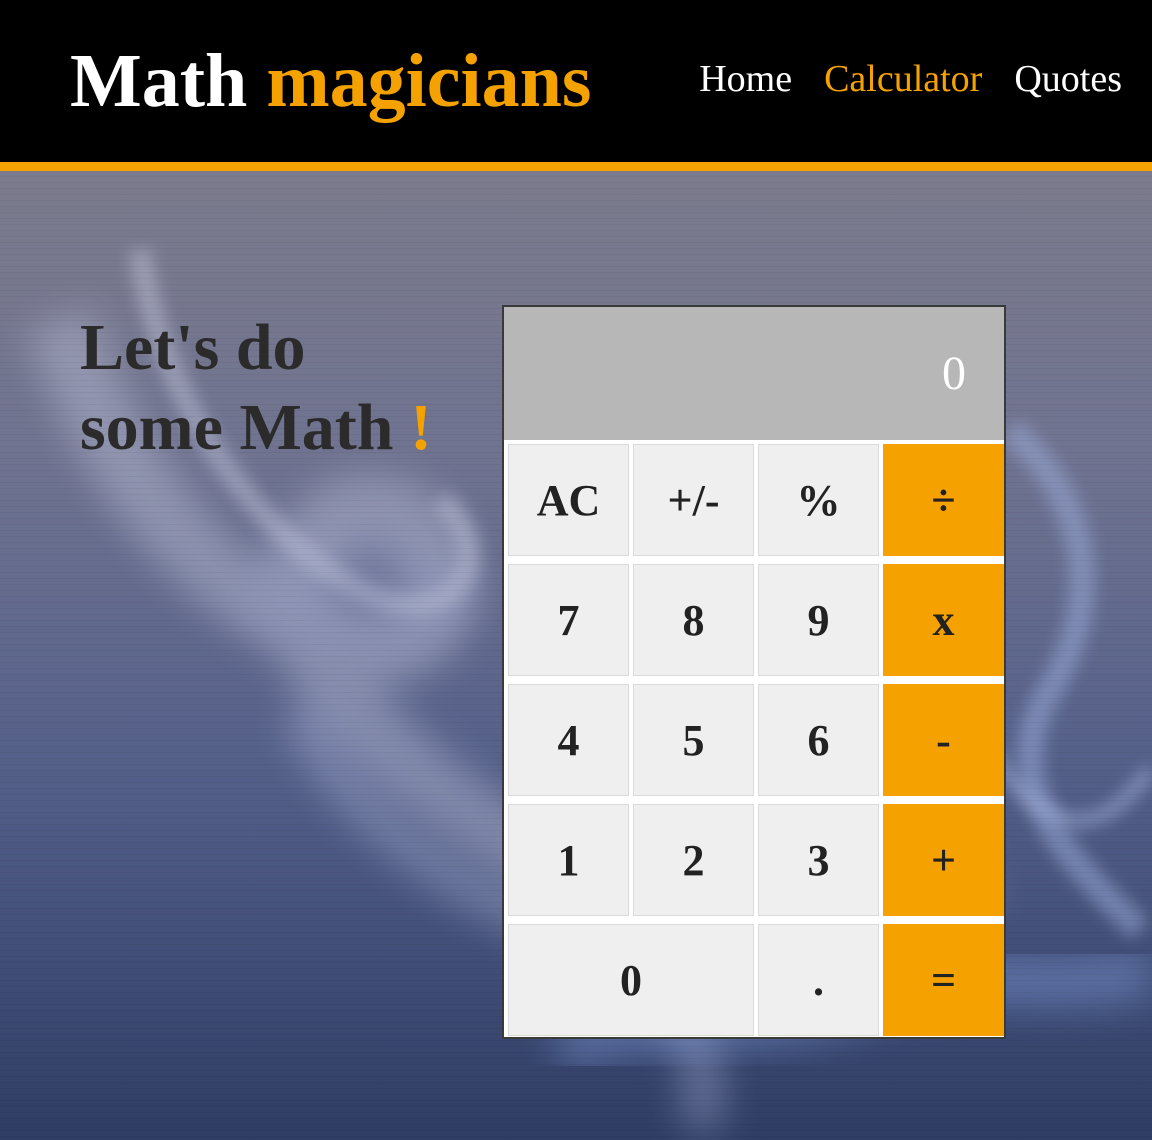 The width and height of the screenshot is (1152, 1140). I want to click on logo-magicians: magicians, so click(429, 81).